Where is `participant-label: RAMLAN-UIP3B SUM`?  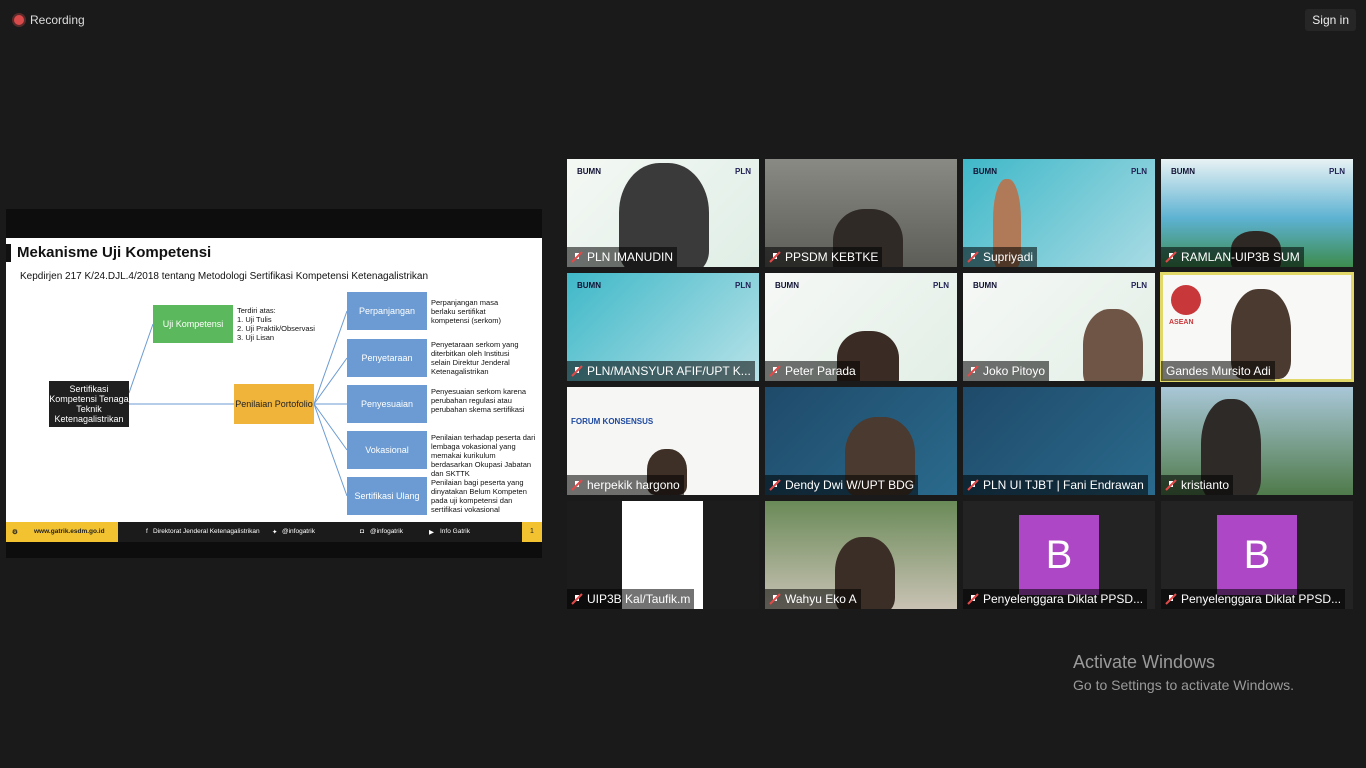
participant-label: RAMLAN-UIP3B SUM is located at coordinates (1232, 257).